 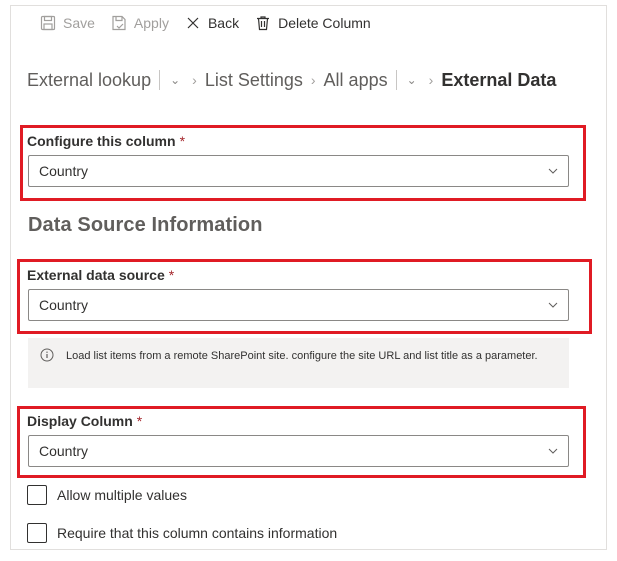 What do you see at coordinates (64, 305) in the screenshot?
I see `external-source-value: Country` at bounding box center [64, 305].